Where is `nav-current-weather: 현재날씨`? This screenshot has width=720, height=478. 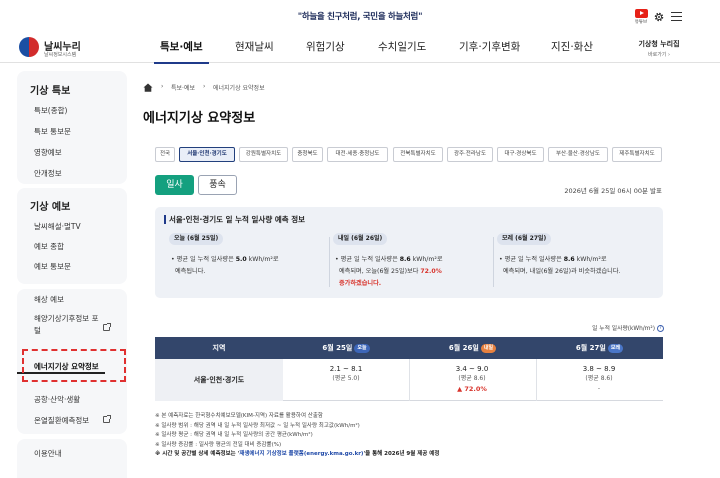 nav-current-weather: 현재날씨 is located at coordinates (254, 47).